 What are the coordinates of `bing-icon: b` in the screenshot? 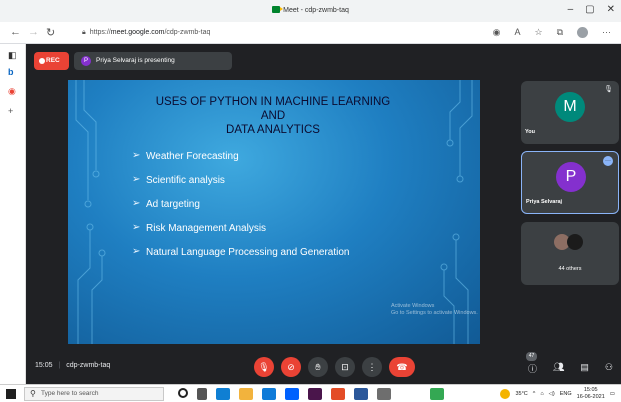 It's located at (11, 72).